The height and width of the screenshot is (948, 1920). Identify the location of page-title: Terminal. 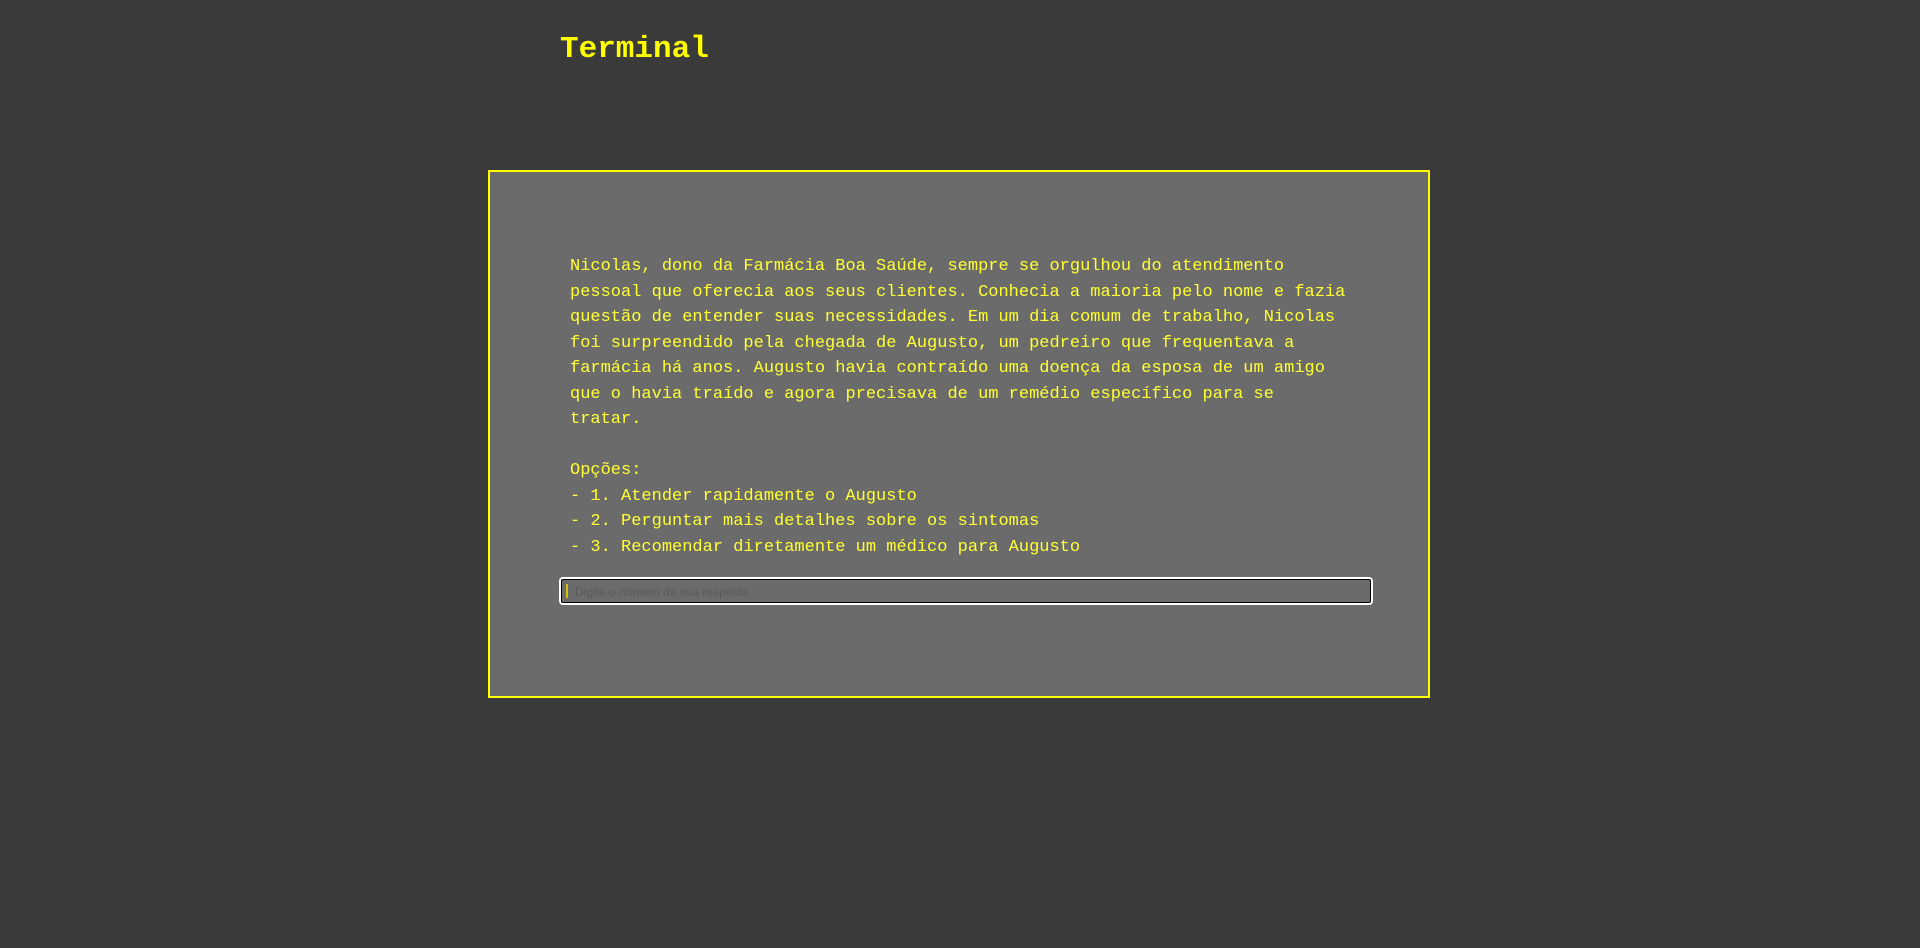
(634, 49).